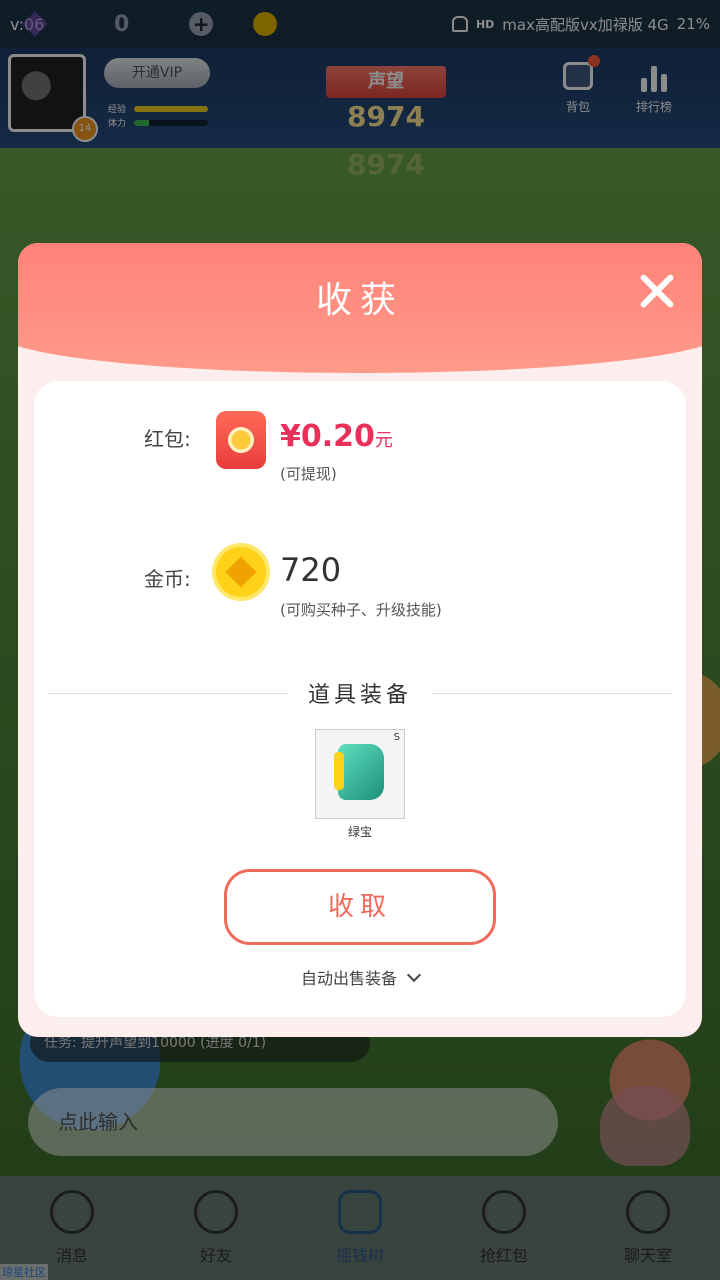  Describe the element at coordinates (241, 440) in the screenshot. I see `red-packet-icon` at that location.